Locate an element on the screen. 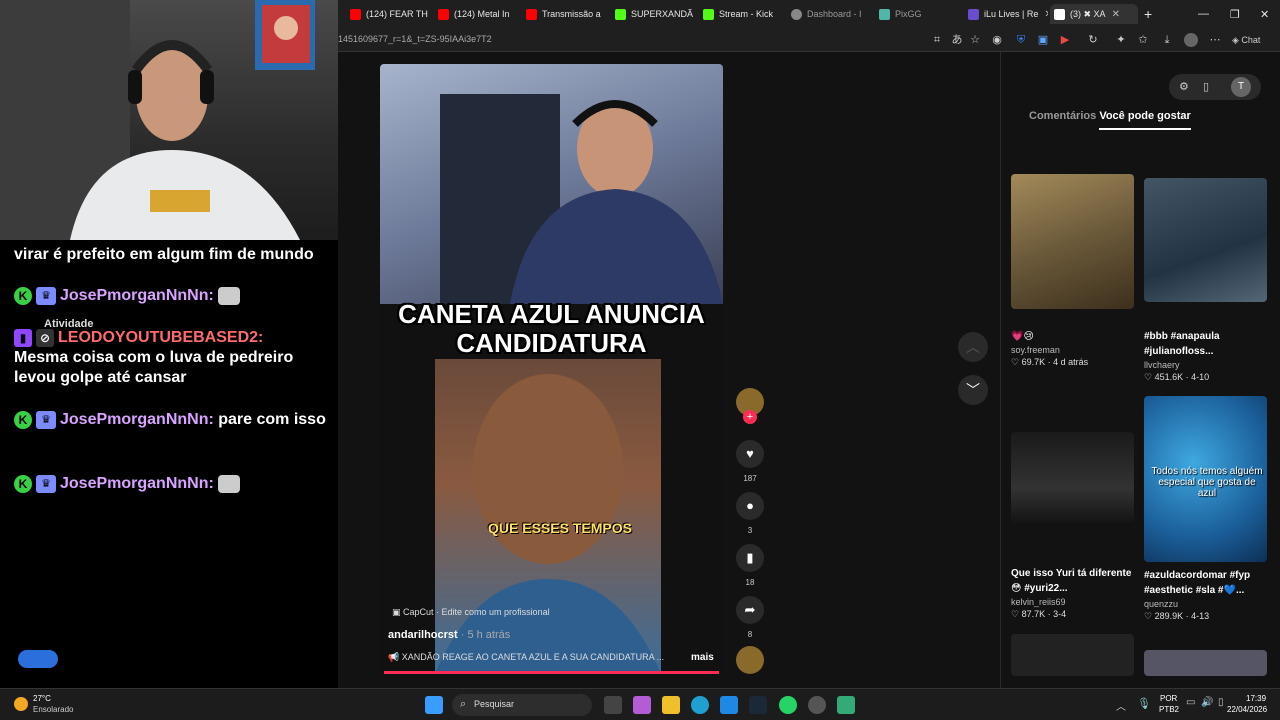 The width and height of the screenshot is (1280, 720). globe-icon is located at coordinates (796, 14).